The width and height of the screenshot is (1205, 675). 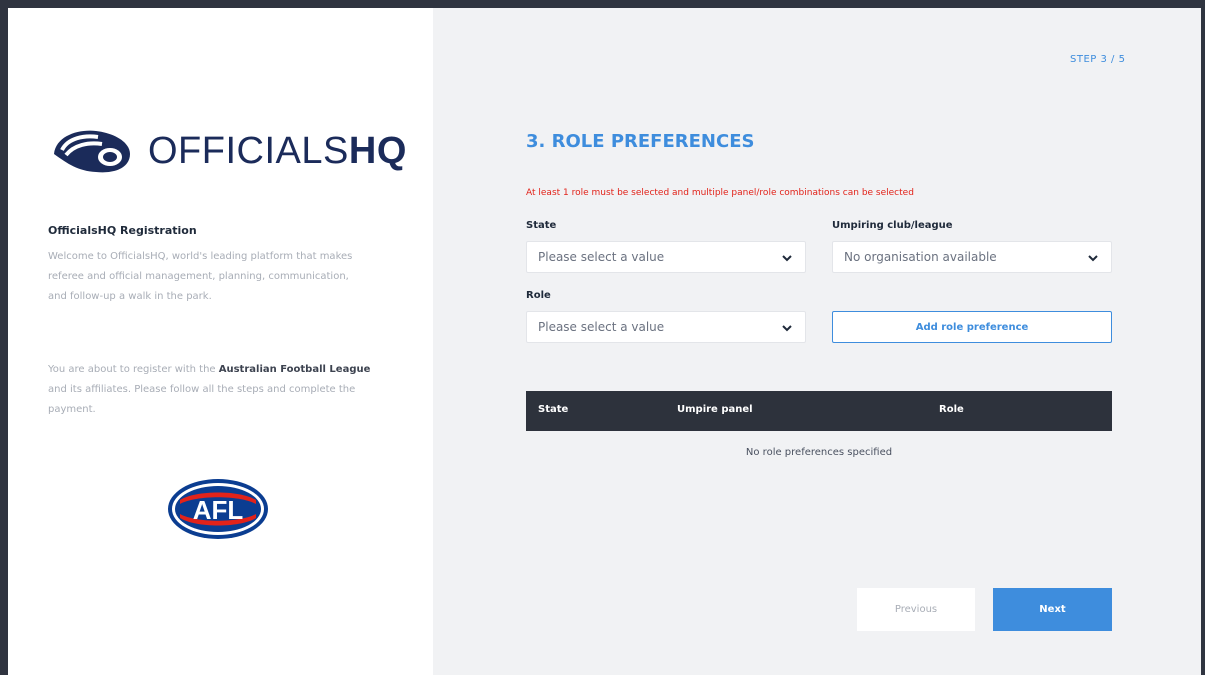 I want to click on step-indicator: STEP 3 / 5, so click(x=1098, y=59).